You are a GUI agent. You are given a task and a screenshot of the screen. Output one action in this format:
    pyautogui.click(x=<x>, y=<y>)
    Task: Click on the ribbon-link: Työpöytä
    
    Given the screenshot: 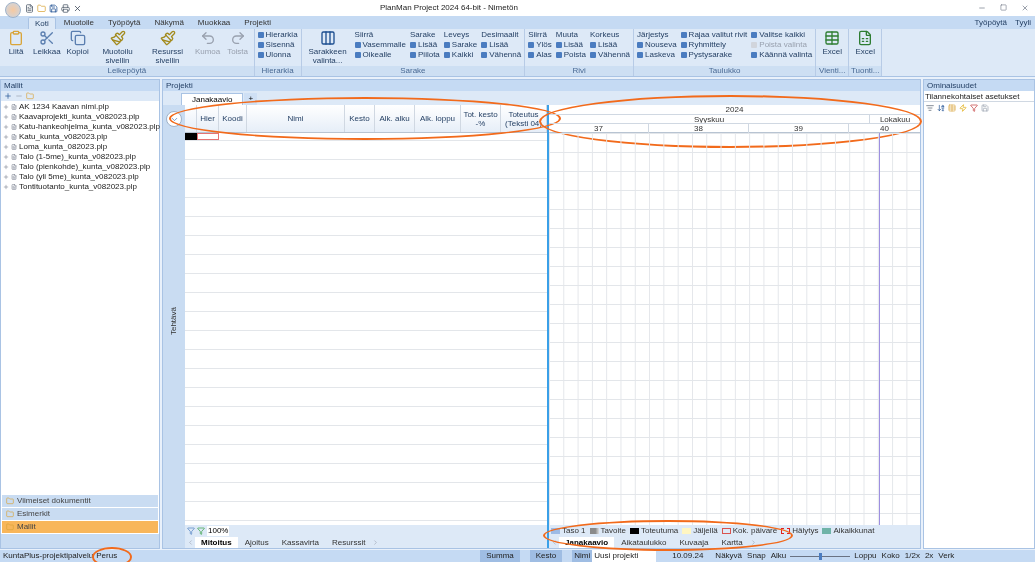 What is the action you would take?
    pyautogui.click(x=990, y=22)
    